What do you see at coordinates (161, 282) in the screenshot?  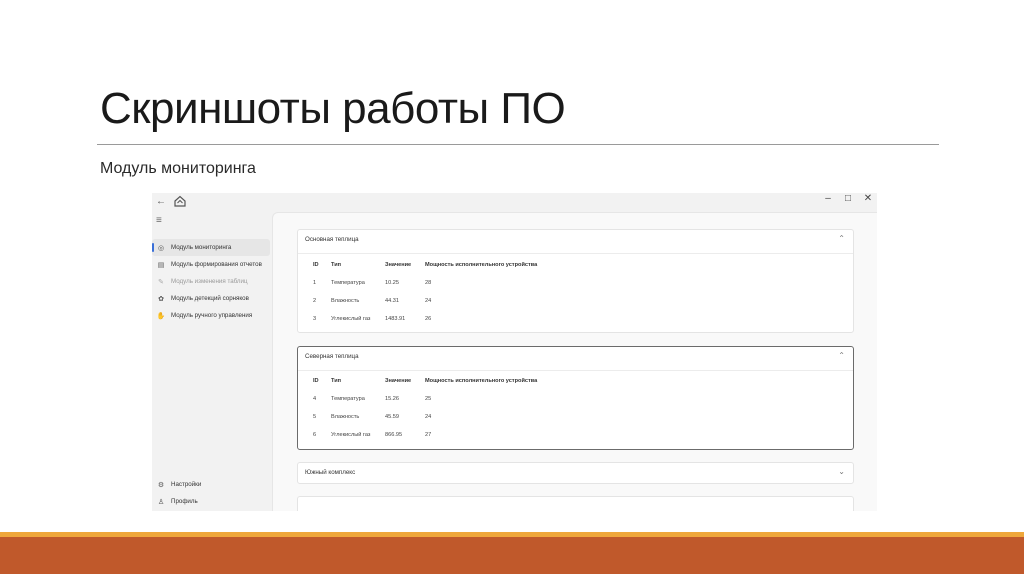 I see `pencil-icon: ✎` at bounding box center [161, 282].